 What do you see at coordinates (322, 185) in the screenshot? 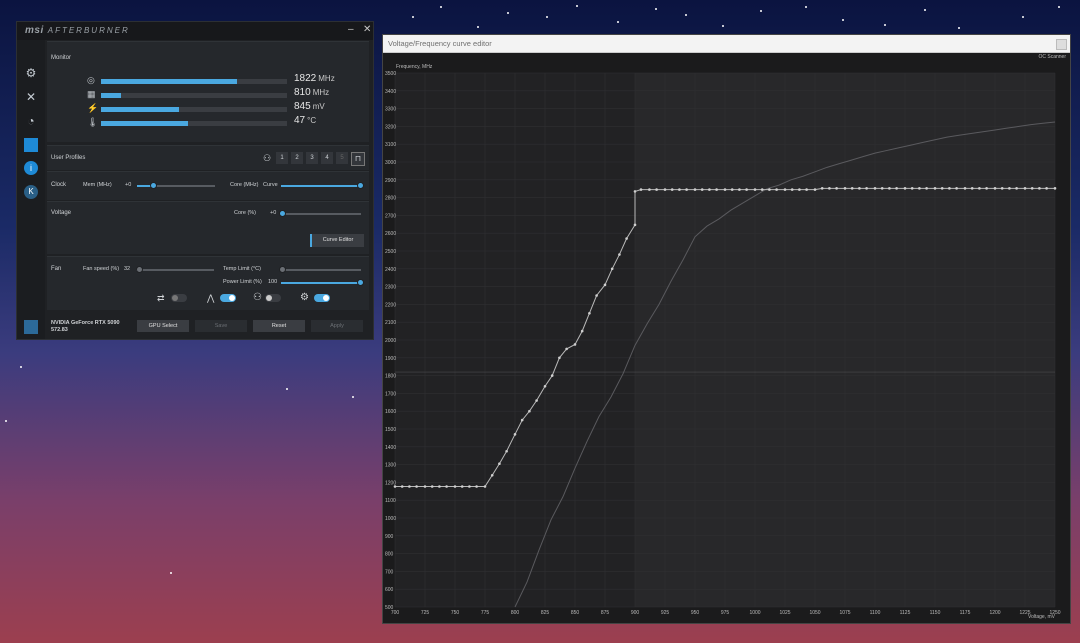
I see `core-clock-slider` at bounding box center [322, 185].